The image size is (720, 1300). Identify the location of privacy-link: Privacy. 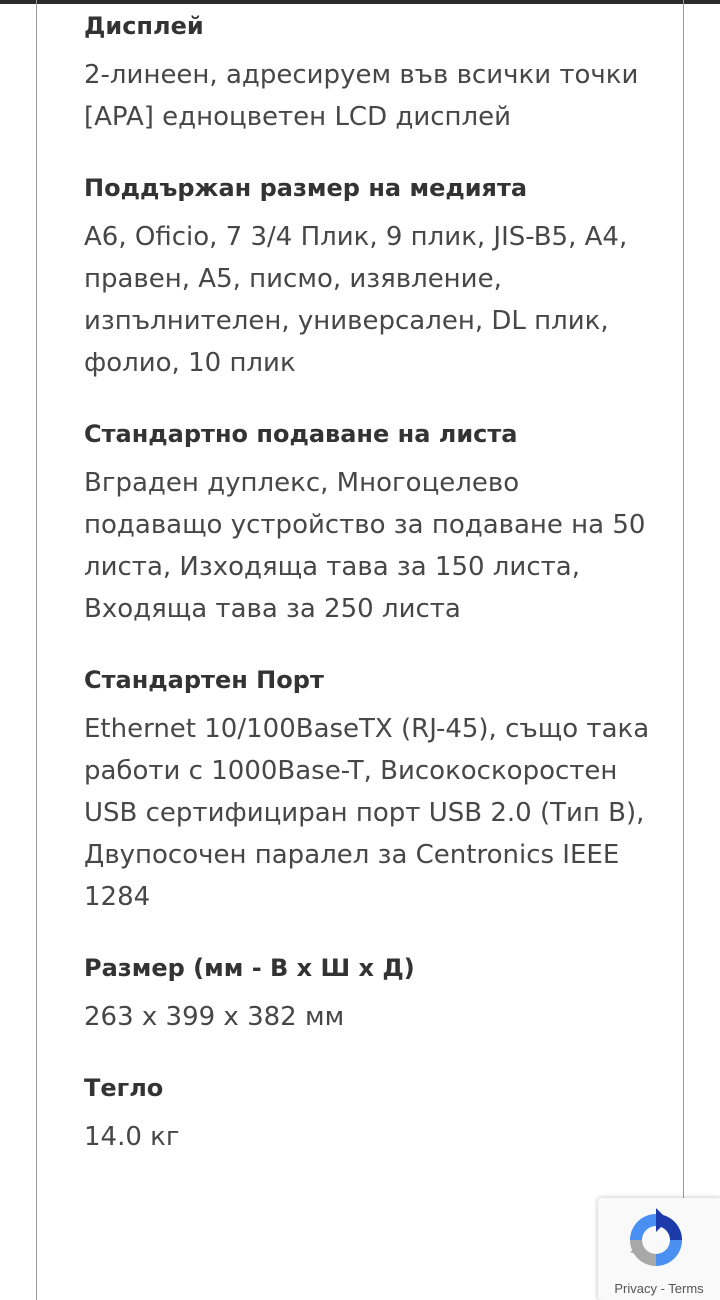
(635, 1288).